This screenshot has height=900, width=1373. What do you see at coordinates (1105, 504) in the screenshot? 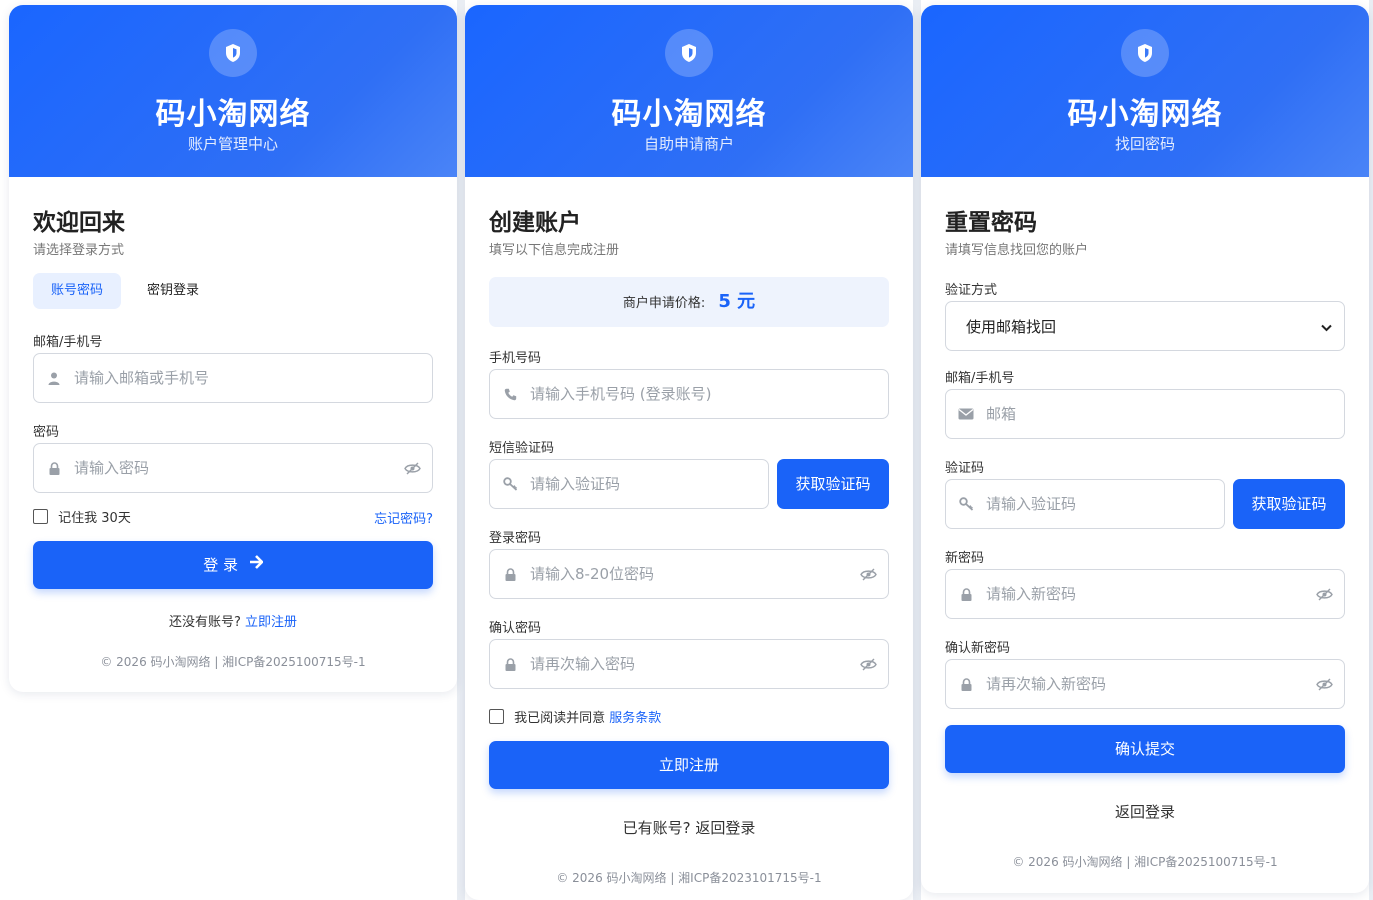
I see `code-input` at bounding box center [1105, 504].